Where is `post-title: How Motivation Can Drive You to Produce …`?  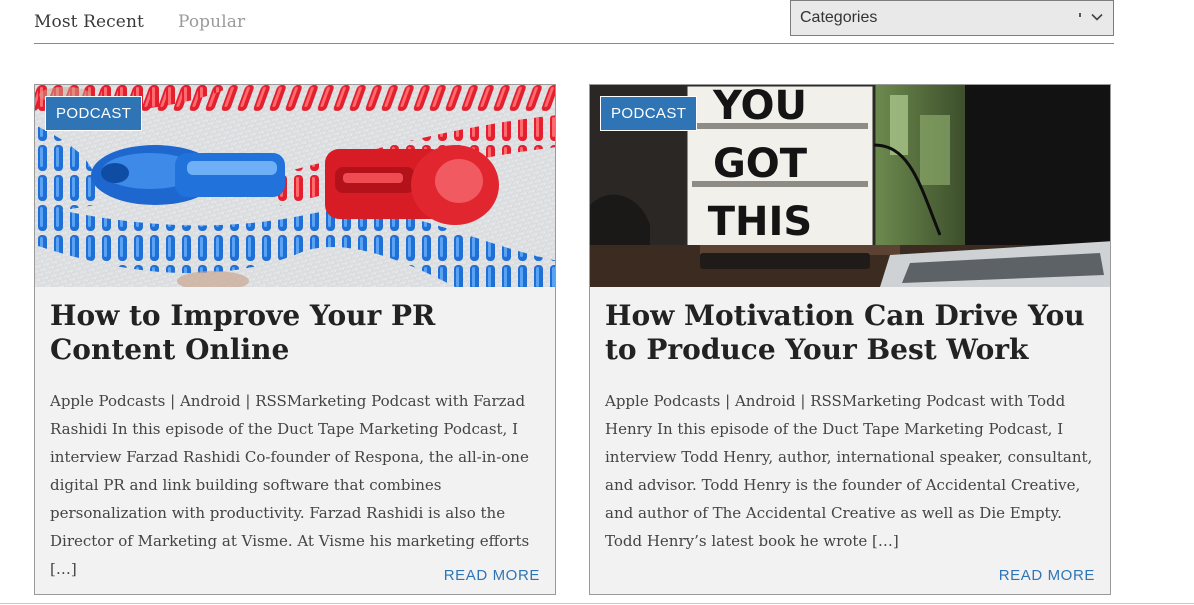 post-title: How Motivation Can Drive You to Produce … is located at coordinates (855, 333).